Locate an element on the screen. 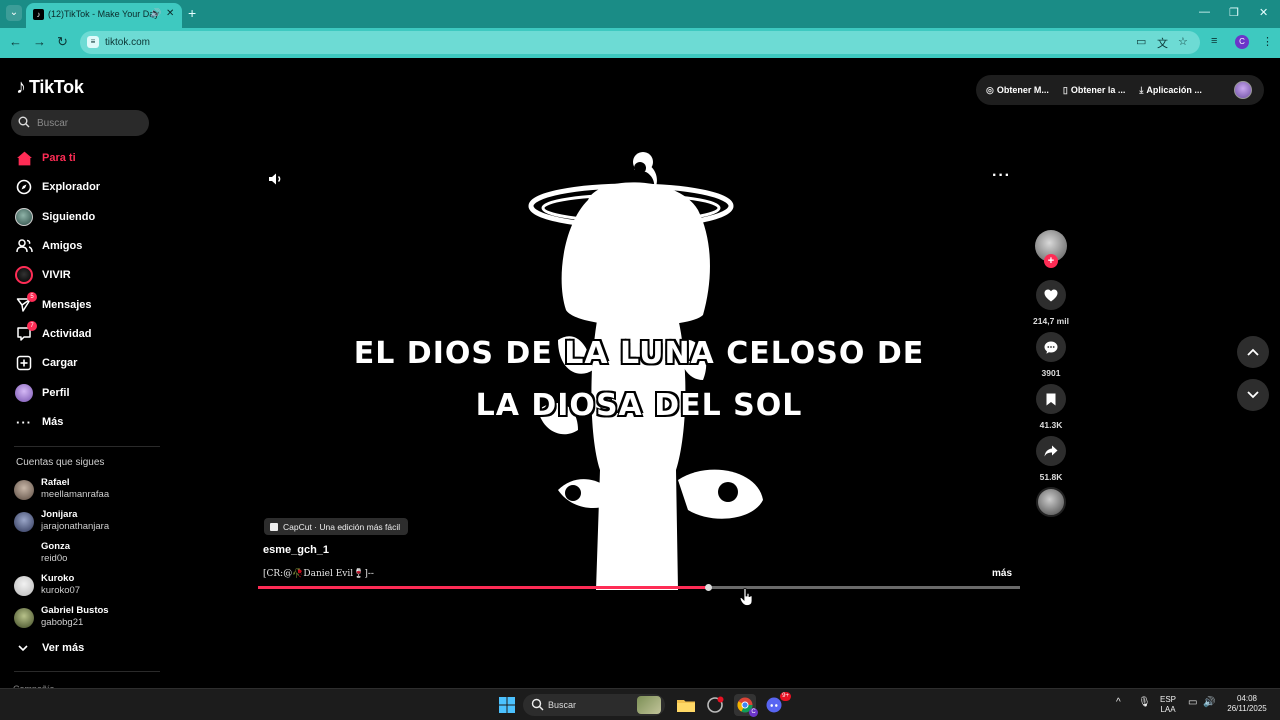 The width and height of the screenshot is (1280, 720). sidebar-item-label: Actividad is located at coordinates (67, 334).